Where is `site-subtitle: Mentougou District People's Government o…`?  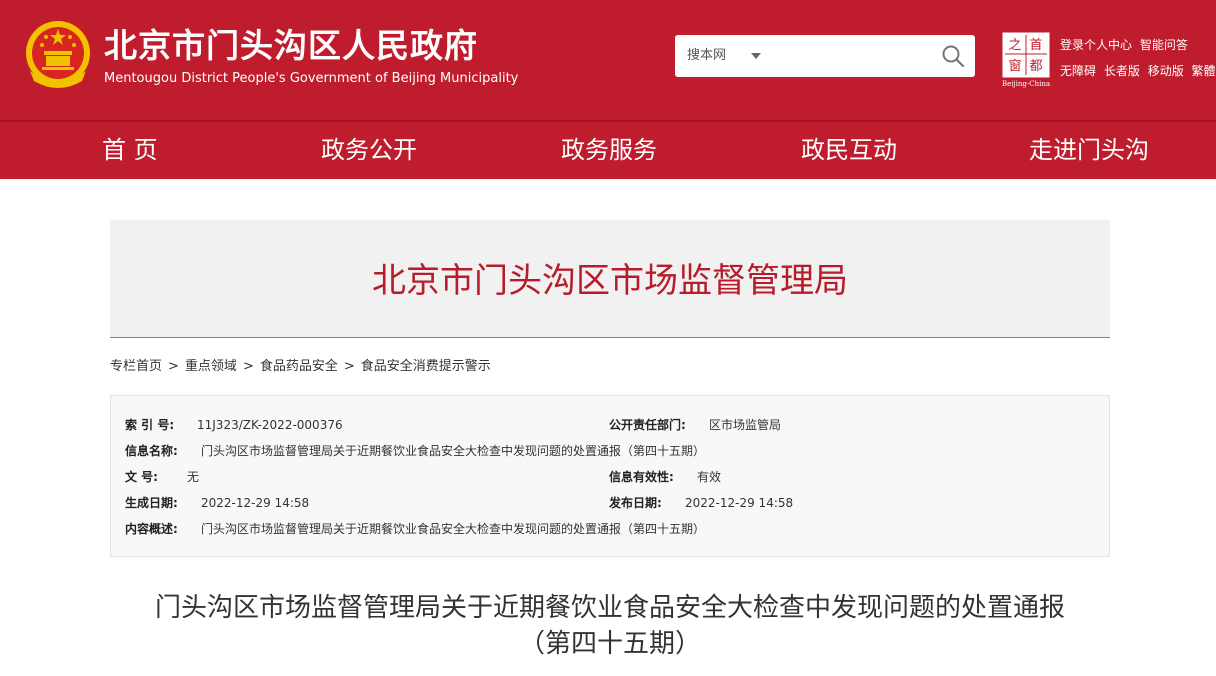
site-subtitle: Mentougou District People's Government o… is located at coordinates (311, 78).